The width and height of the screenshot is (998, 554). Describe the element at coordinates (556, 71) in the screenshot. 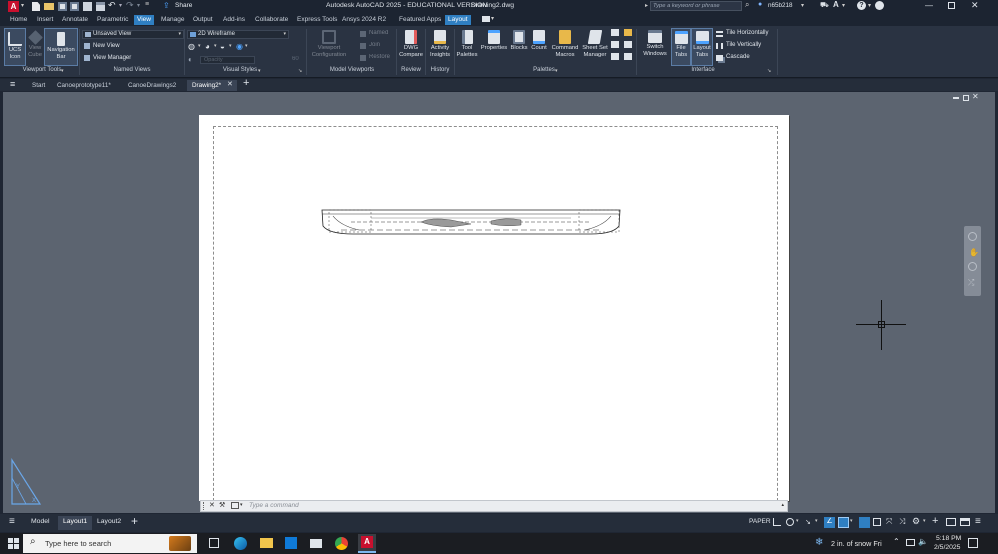

I see `palettes-expand-icon: ▾` at that location.